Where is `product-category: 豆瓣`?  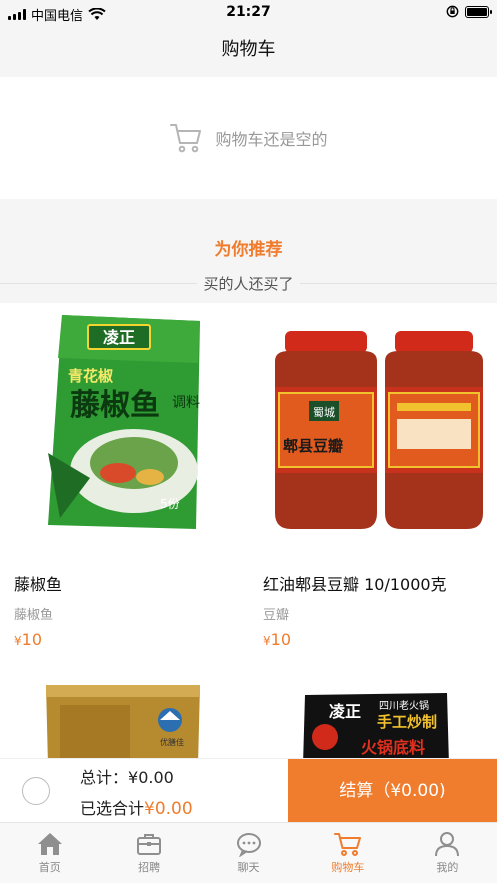
product-category: 豆瓣 is located at coordinates (276, 615).